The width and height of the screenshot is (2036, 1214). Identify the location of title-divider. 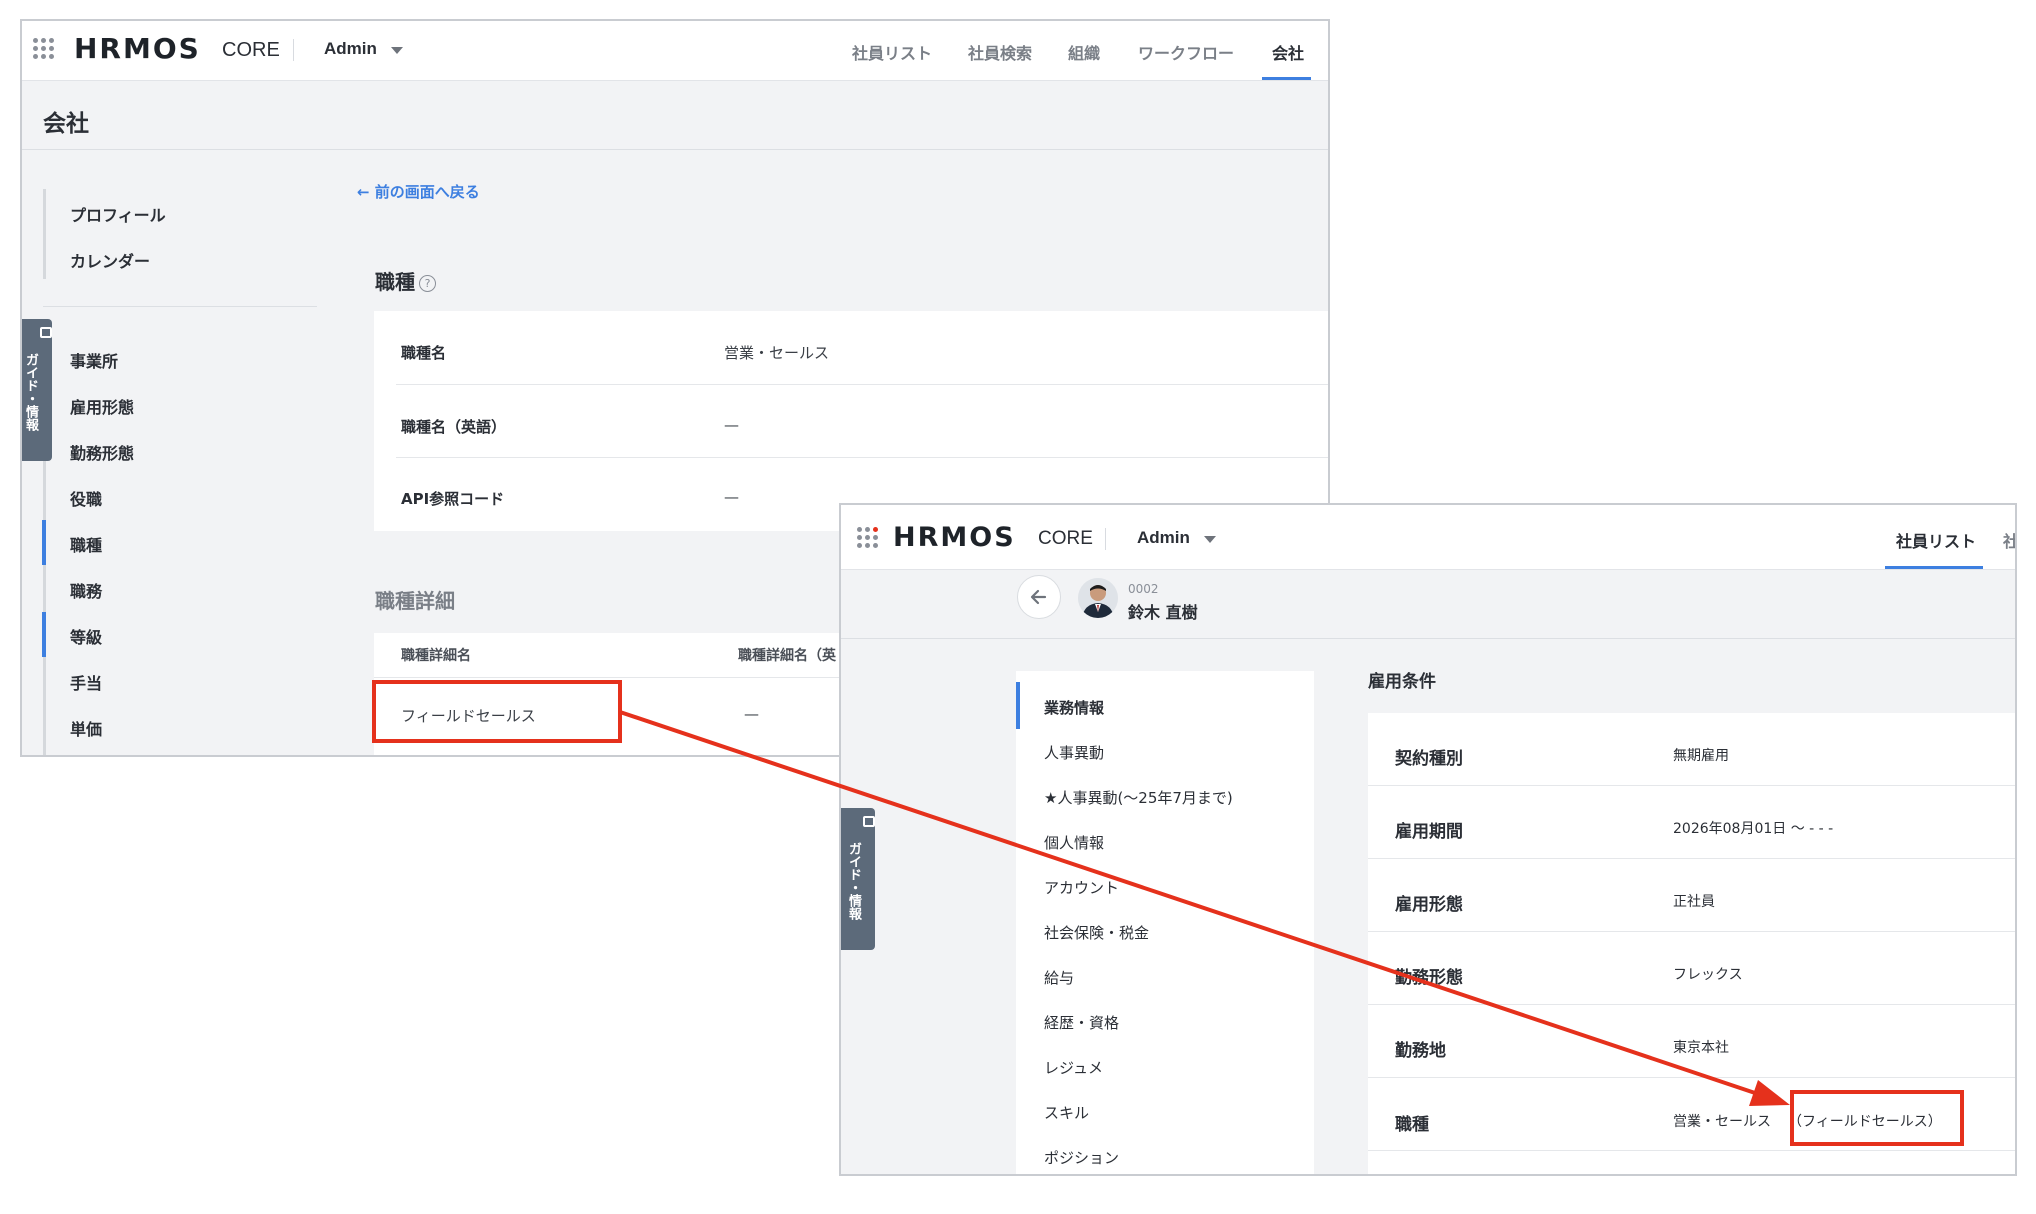
(675, 149).